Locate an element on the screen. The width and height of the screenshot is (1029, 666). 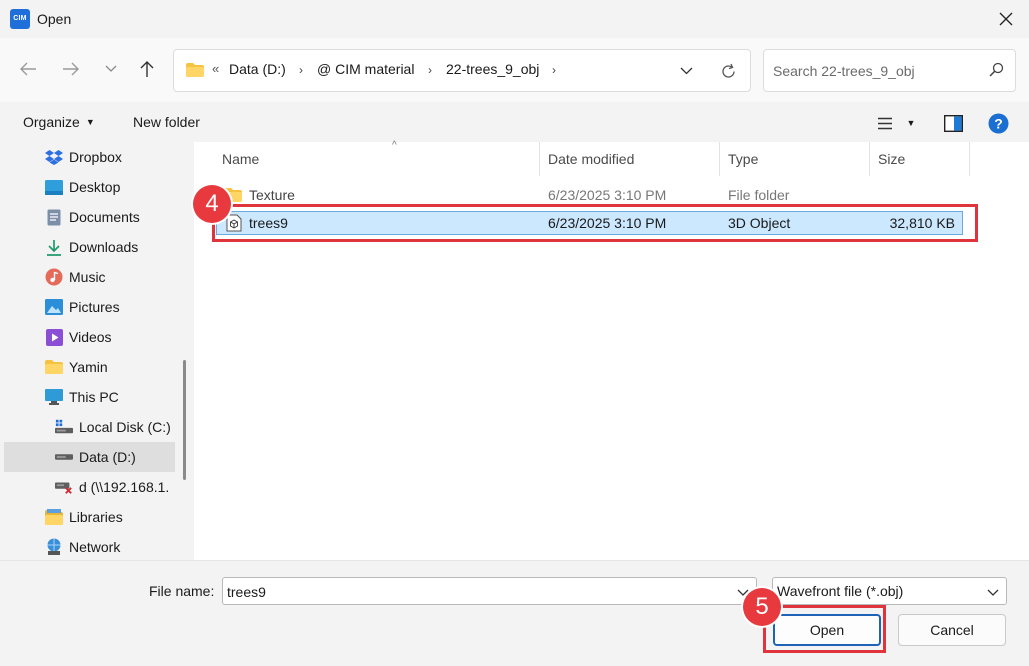
downloads-icon is located at coordinates (54, 247).